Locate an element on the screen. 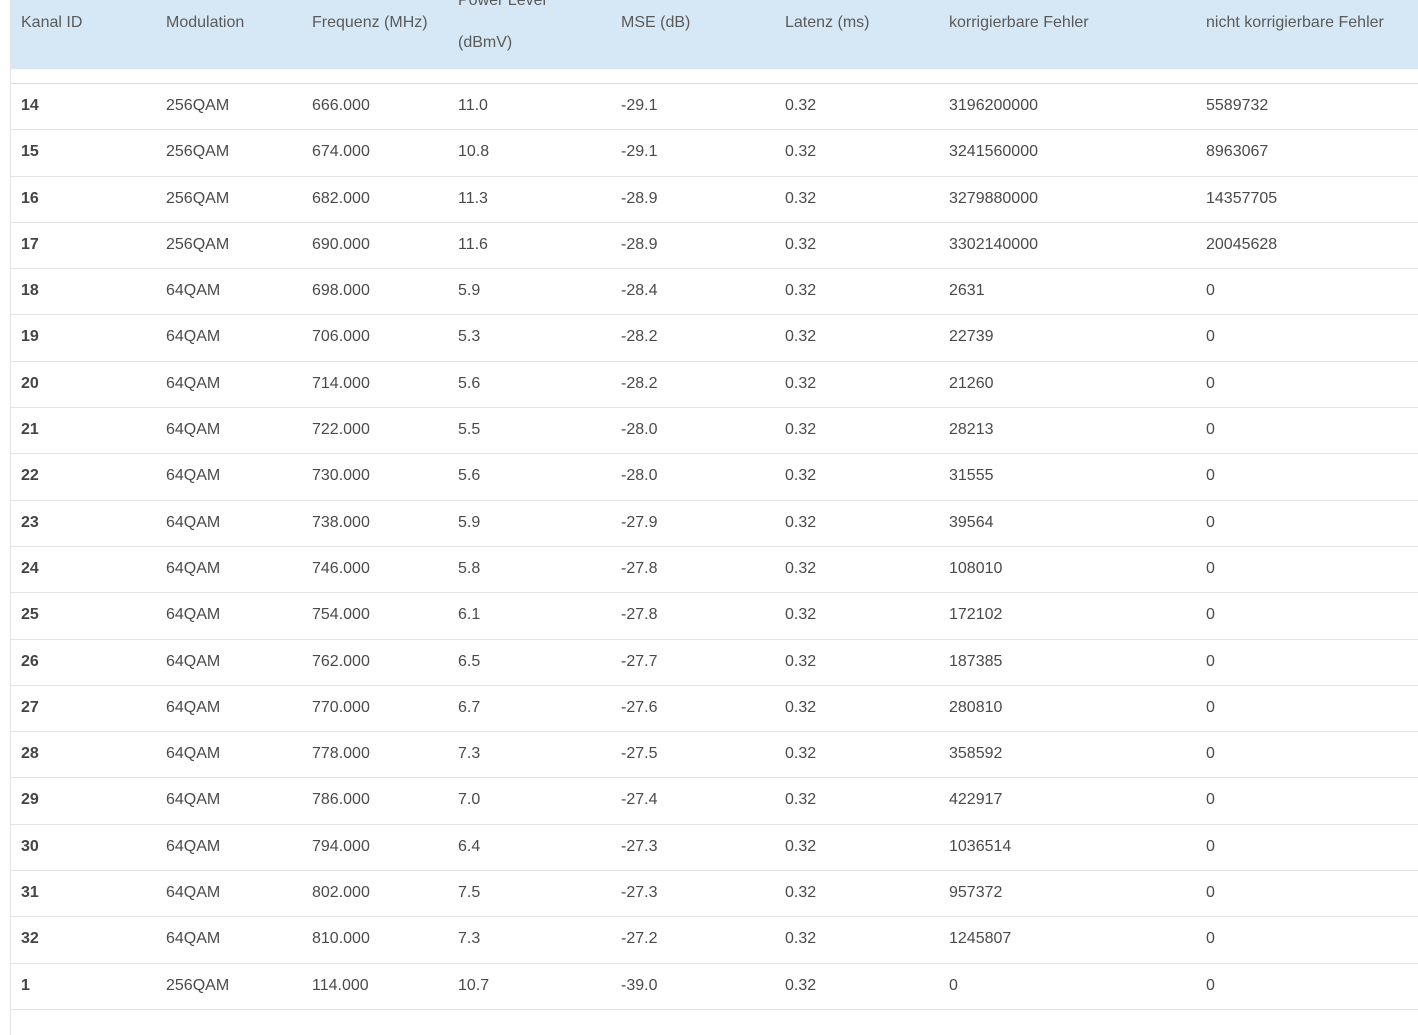  cell-kanal-id: 25 is located at coordinates (30, 615).